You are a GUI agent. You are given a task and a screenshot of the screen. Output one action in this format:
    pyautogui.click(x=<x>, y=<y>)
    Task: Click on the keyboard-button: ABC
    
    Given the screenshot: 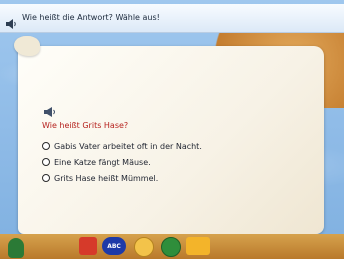 What is the action you would take?
    pyautogui.click(x=114, y=246)
    